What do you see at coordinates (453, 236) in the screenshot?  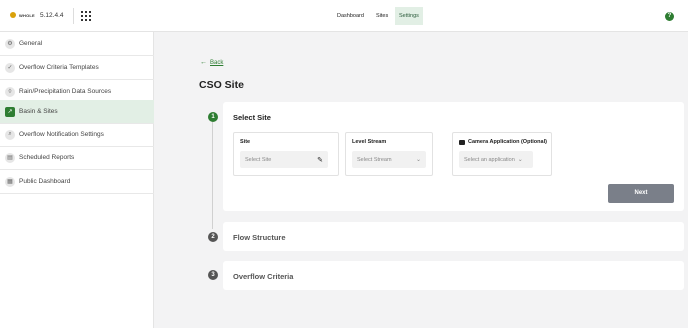 I see `step-2-card: Flow Structure` at bounding box center [453, 236].